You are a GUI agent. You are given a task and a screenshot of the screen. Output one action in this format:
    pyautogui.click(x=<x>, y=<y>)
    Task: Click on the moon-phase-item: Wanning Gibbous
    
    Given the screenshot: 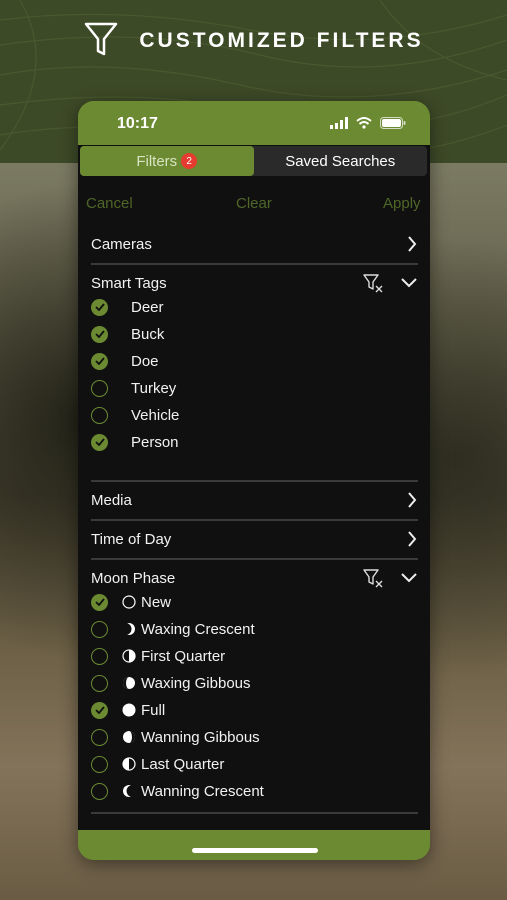 What is the action you would take?
    pyautogui.click(x=191, y=737)
    